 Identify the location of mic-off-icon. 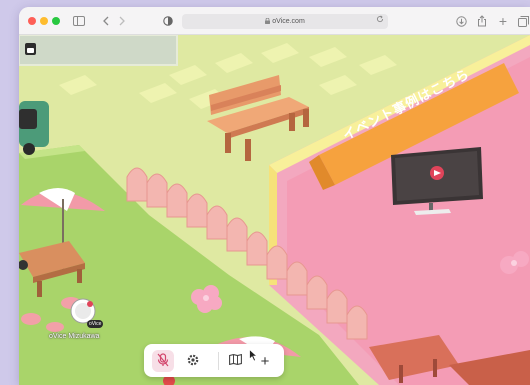
(163, 361).